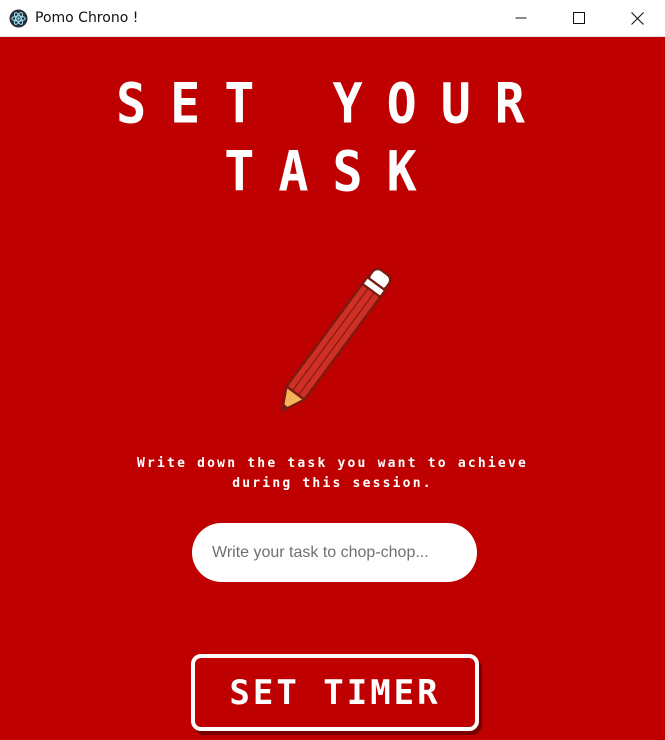 This screenshot has width=665, height=740. I want to click on task-input, so click(334, 552).